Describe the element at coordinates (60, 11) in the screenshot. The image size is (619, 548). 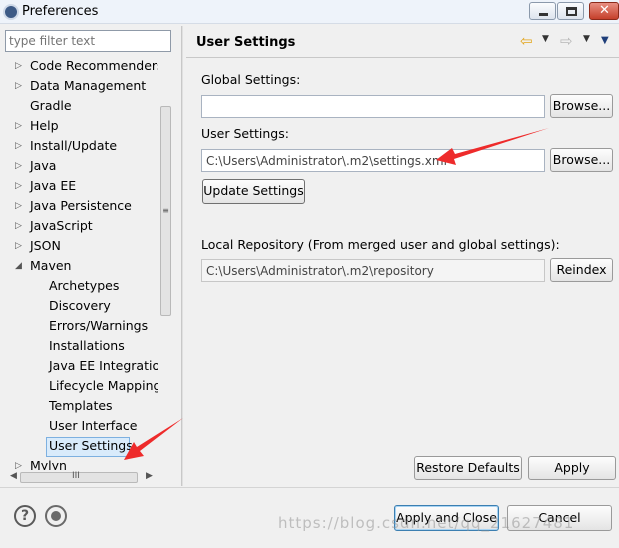
I see `window-title: Preferences` at that location.